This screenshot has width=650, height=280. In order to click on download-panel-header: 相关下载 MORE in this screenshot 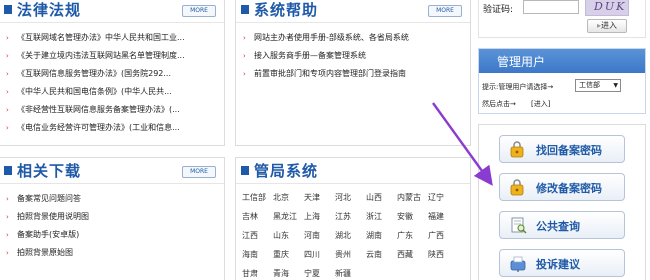, I will do `click(112, 171)`.